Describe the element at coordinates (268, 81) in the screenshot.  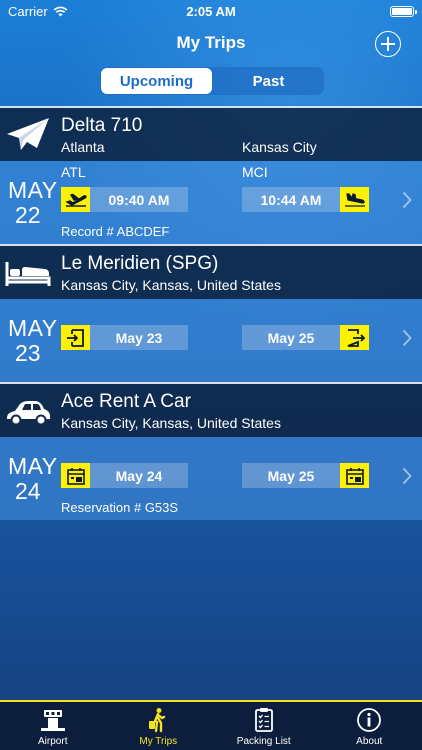
I see `segment-past: Past` at that location.